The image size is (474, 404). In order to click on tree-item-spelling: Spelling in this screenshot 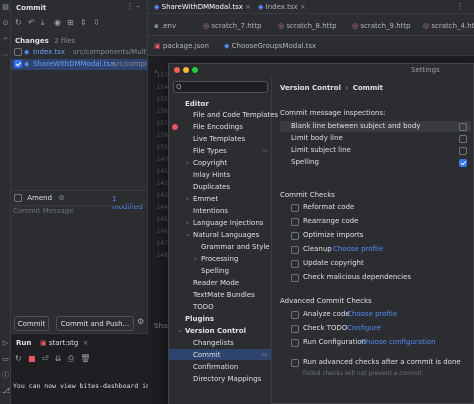, I will do `click(215, 271)`.